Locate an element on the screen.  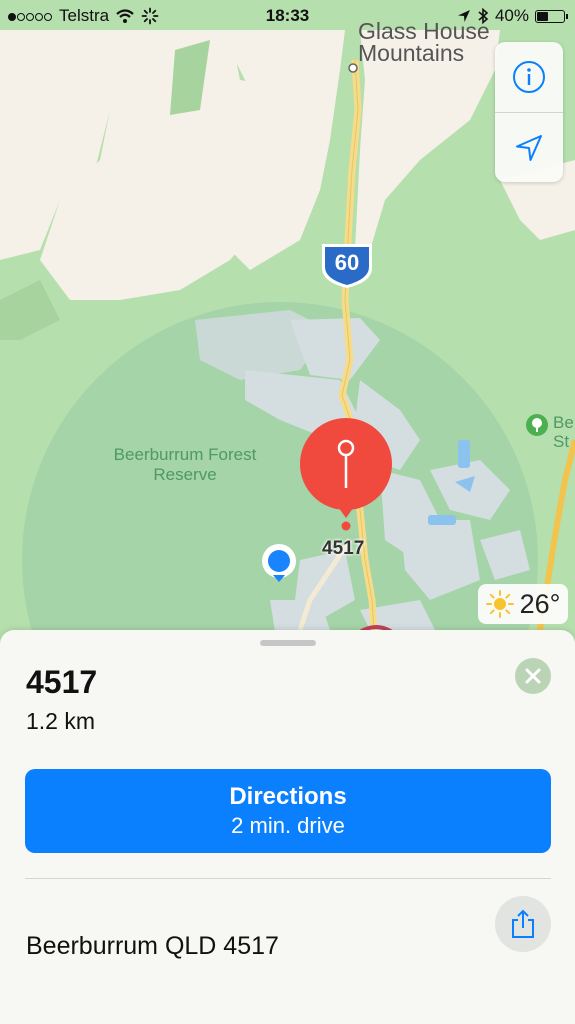
battery-icon is located at coordinates (551, 16).